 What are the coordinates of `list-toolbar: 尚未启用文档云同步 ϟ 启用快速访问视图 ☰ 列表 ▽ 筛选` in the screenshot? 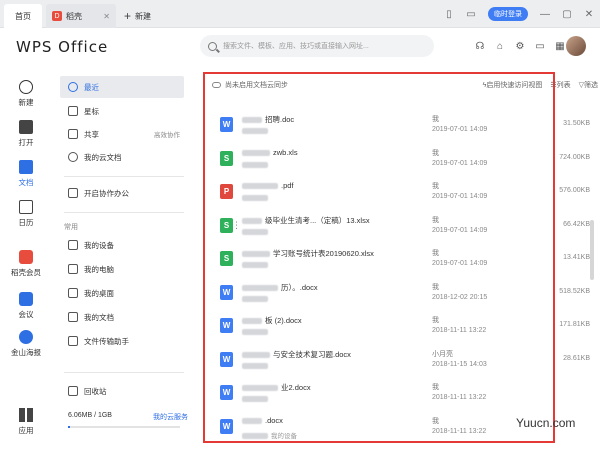 It's located at (405, 87).